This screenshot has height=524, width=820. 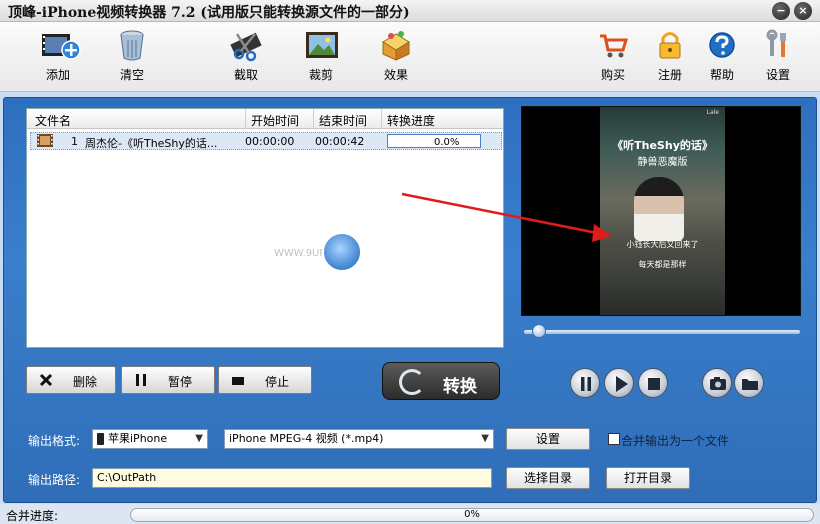 I want to click on player-pause-button, so click(x=585, y=383).